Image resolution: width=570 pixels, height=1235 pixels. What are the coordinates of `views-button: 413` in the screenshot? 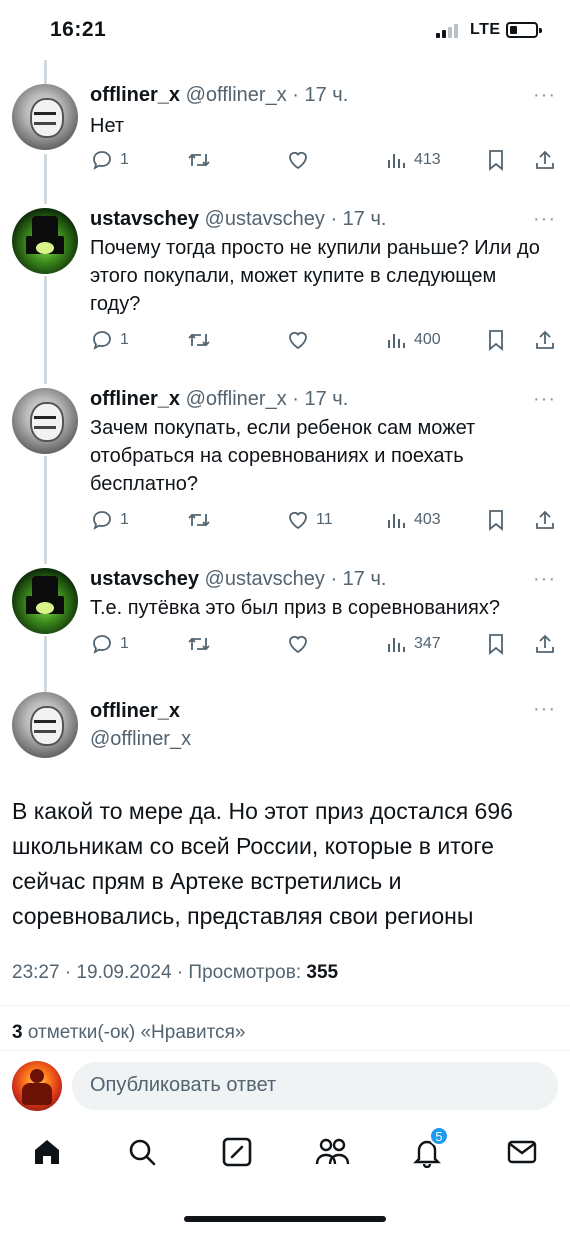 It's located at (413, 160).